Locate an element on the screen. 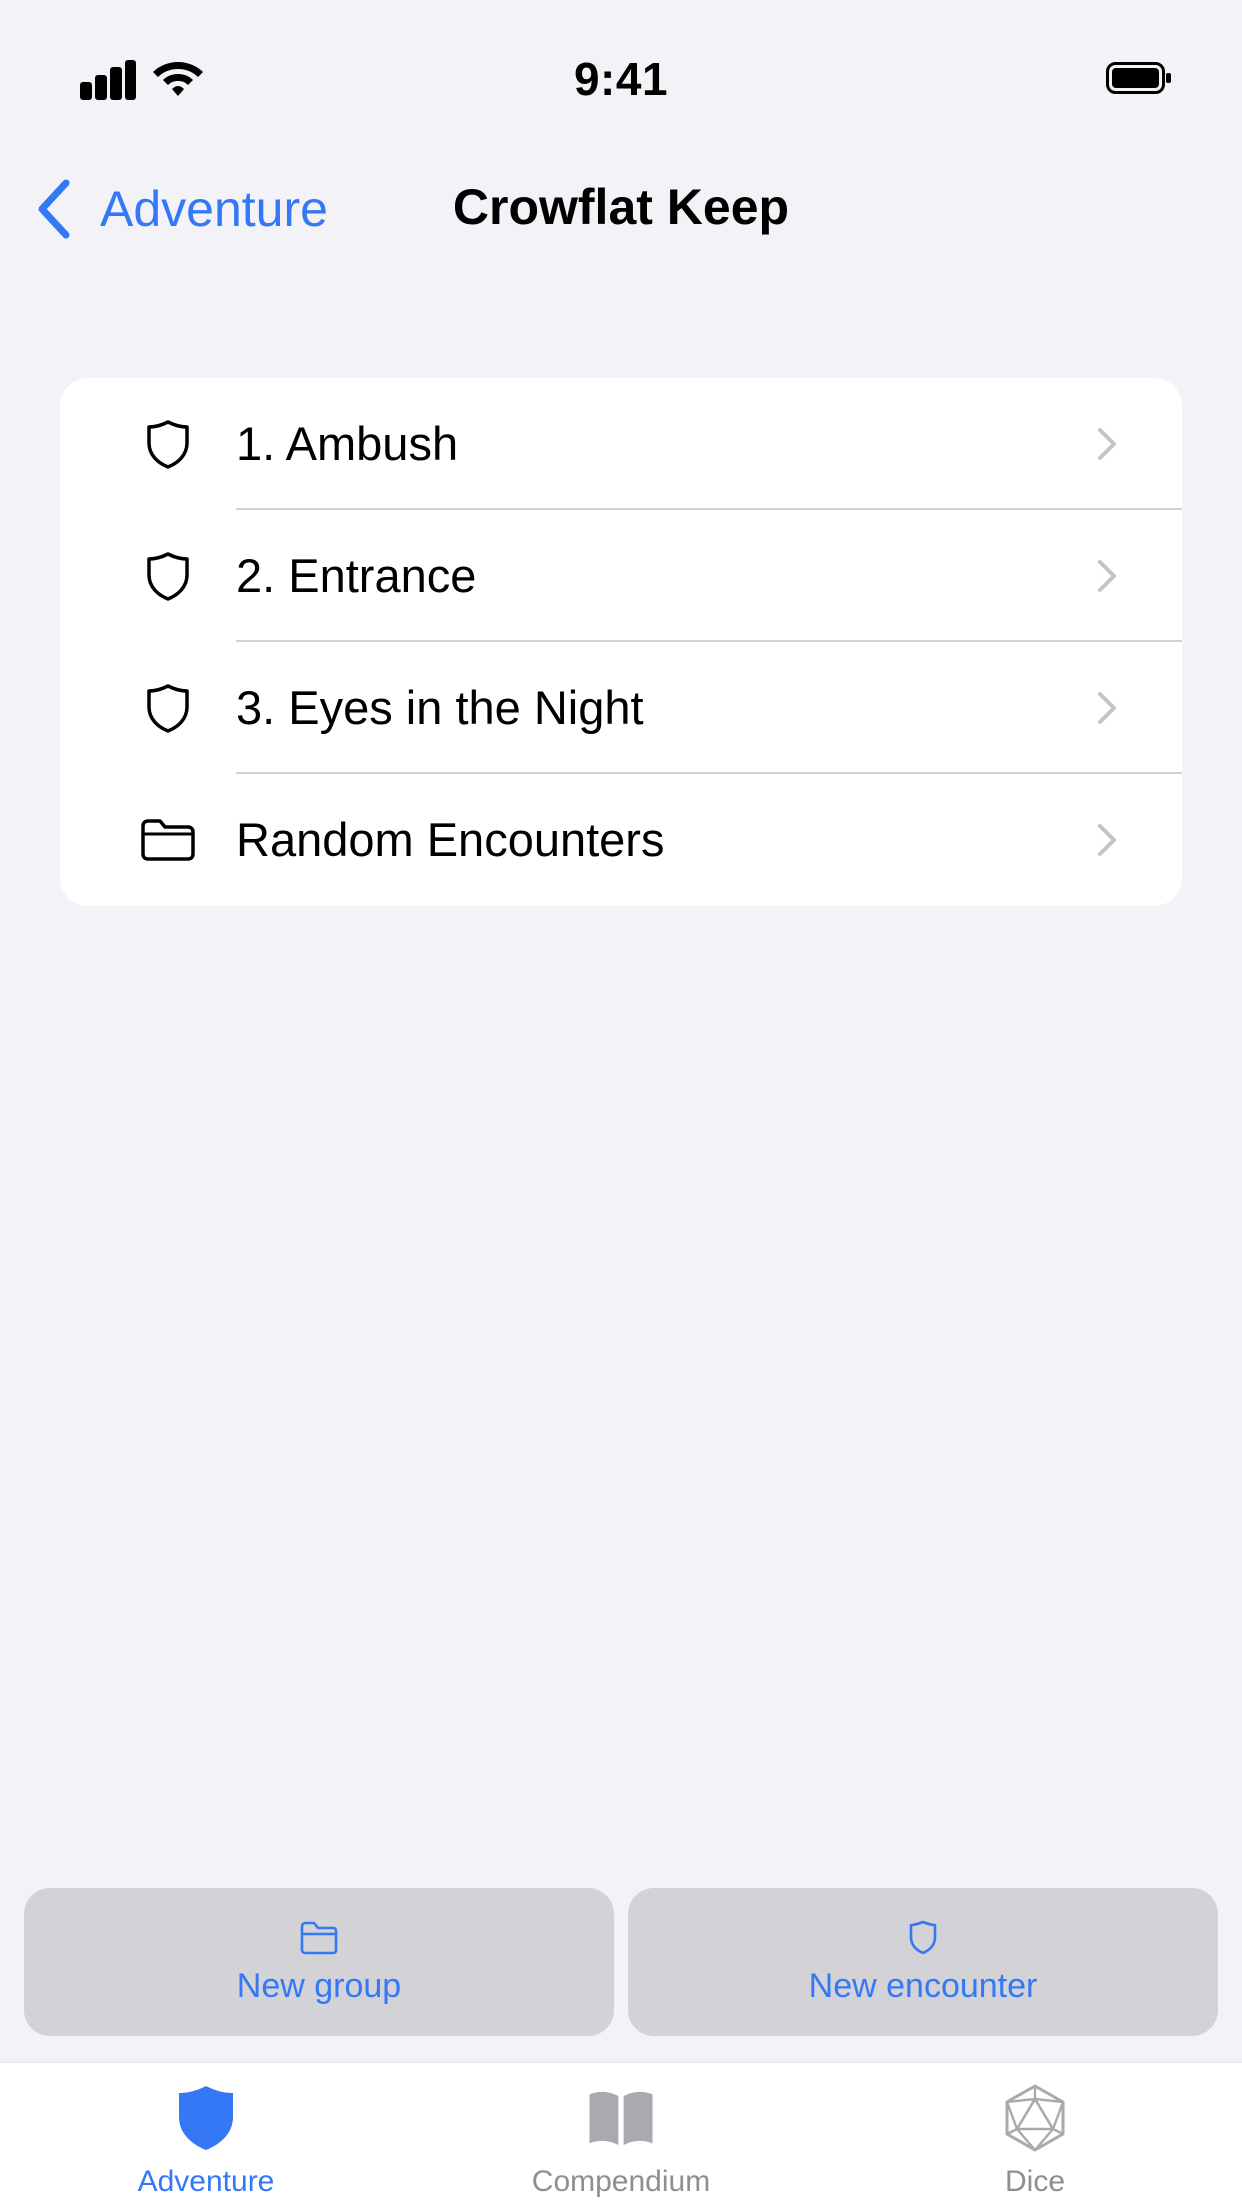 Image resolution: width=1242 pixels, height=2208 pixels. new-group-button: New group is located at coordinates (319, 1962).